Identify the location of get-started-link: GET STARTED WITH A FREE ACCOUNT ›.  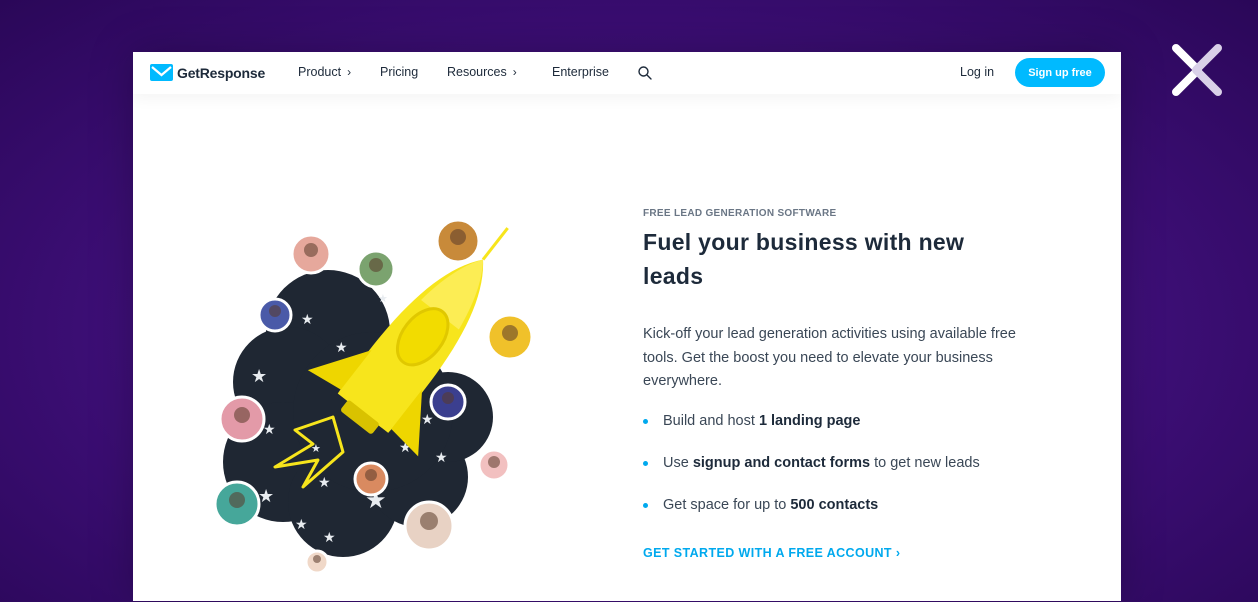
(771, 553).